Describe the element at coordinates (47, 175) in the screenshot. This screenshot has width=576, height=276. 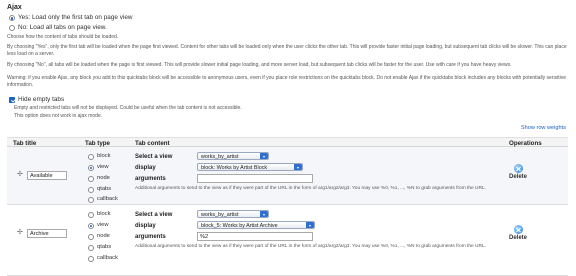
I see `tab-title-input: Available` at that location.